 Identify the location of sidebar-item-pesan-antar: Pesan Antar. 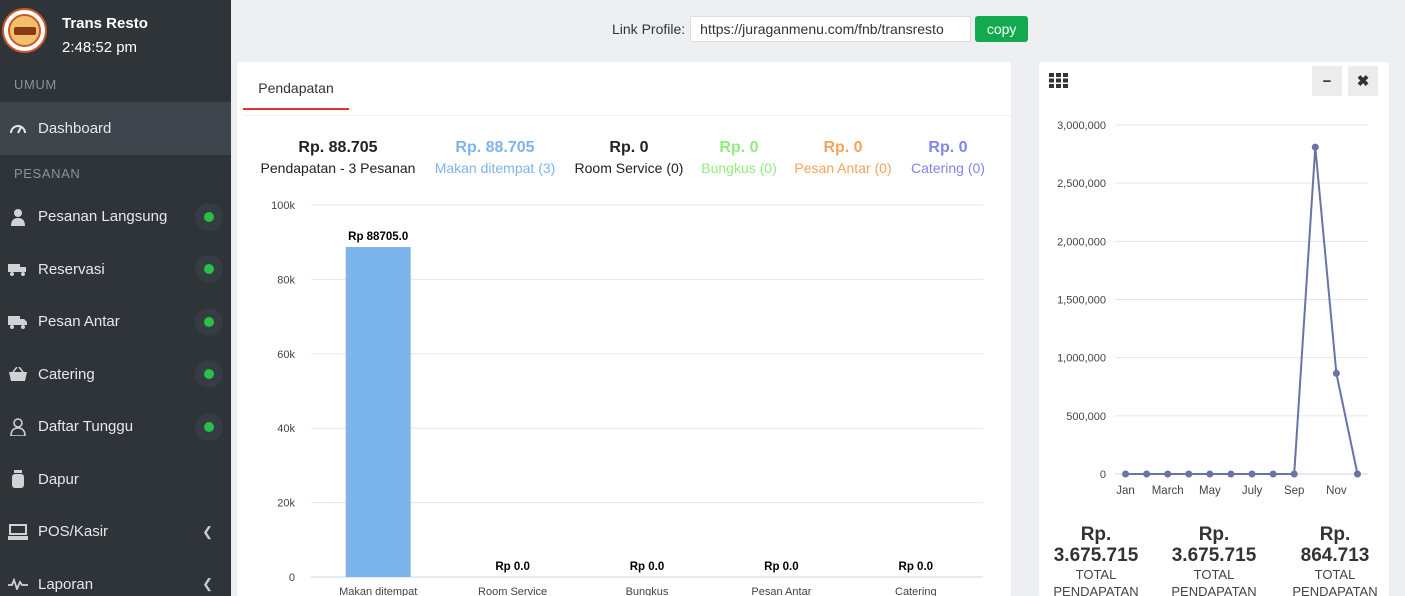
(115, 322).